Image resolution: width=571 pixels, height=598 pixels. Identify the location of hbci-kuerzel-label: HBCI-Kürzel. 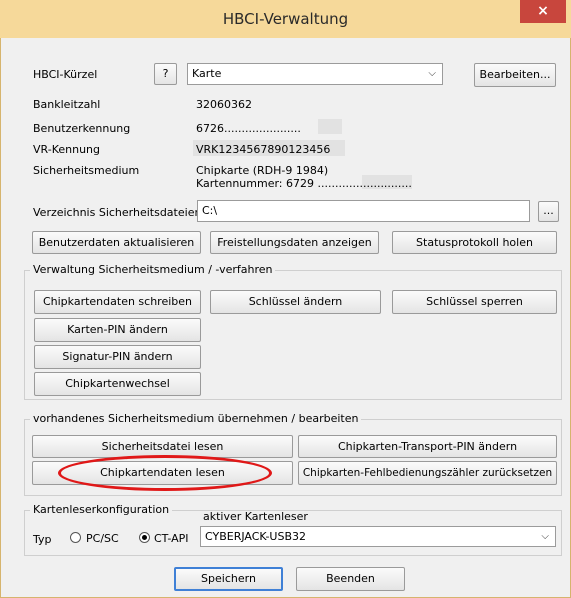
(65, 74).